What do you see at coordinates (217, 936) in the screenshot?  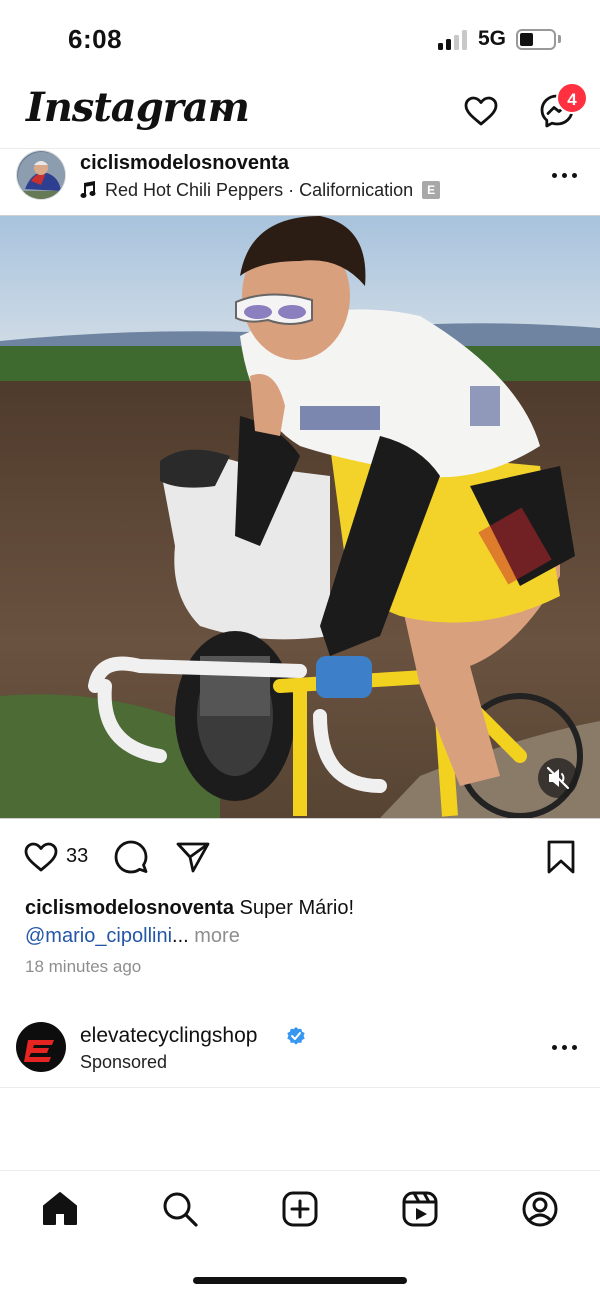 I see `caption-more-link: more` at bounding box center [217, 936].